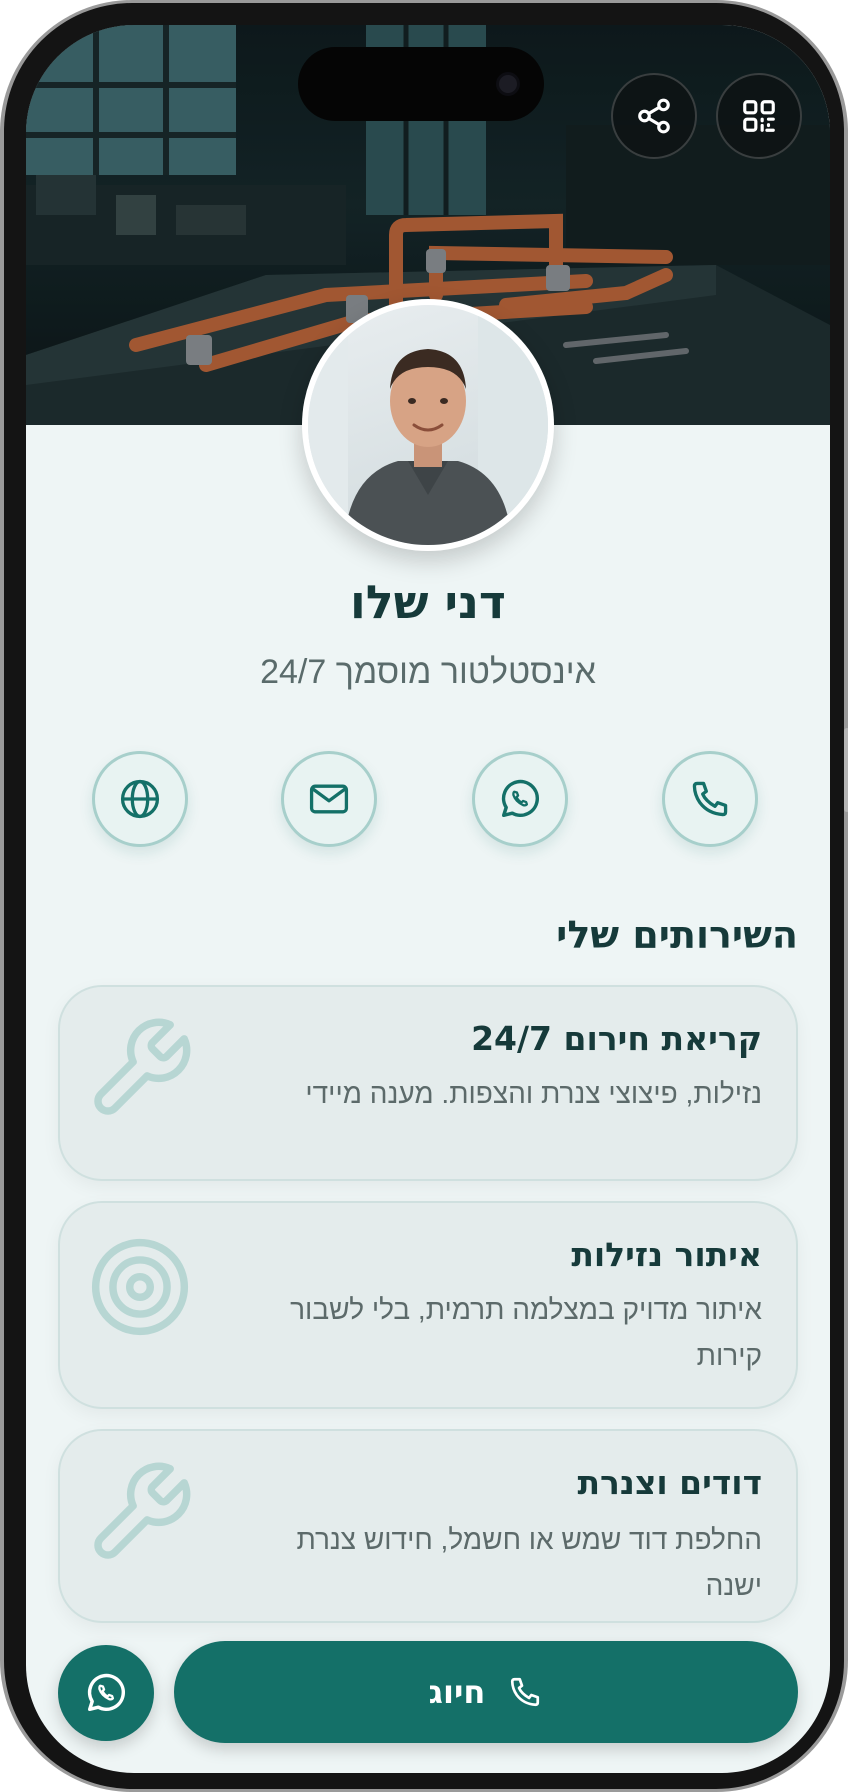  I want to click on globe-icon, so click(140, 799).